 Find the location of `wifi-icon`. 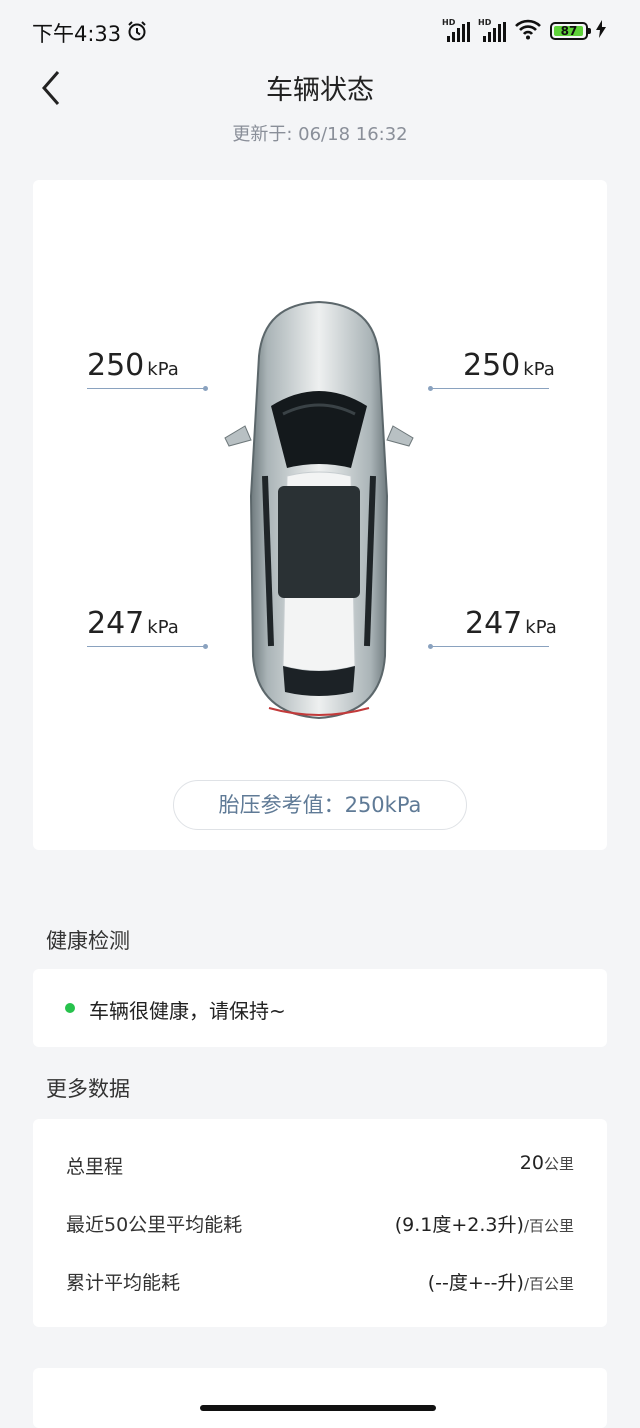

wifi-icon is located at coordinates (528, 31).